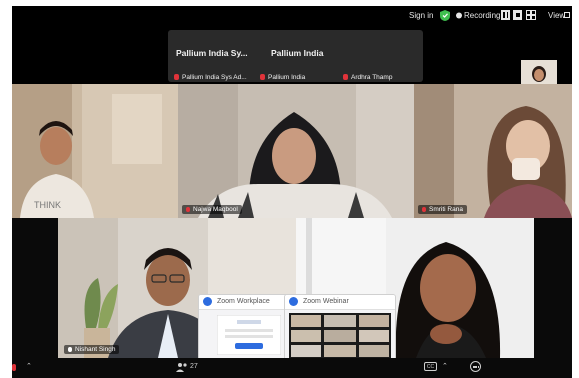  What do you see at coordinates (292, 16) in the screenshot?
I see `top-bar: Sign in Recording... View` at bounding box center [292, 16].